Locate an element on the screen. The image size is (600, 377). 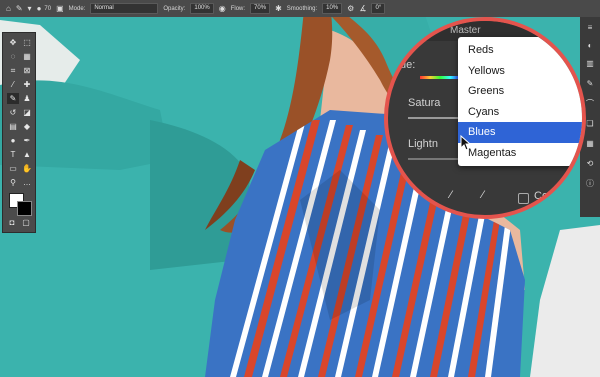
quick-mask-icon: ◘ is located at coordinates (12, 222).